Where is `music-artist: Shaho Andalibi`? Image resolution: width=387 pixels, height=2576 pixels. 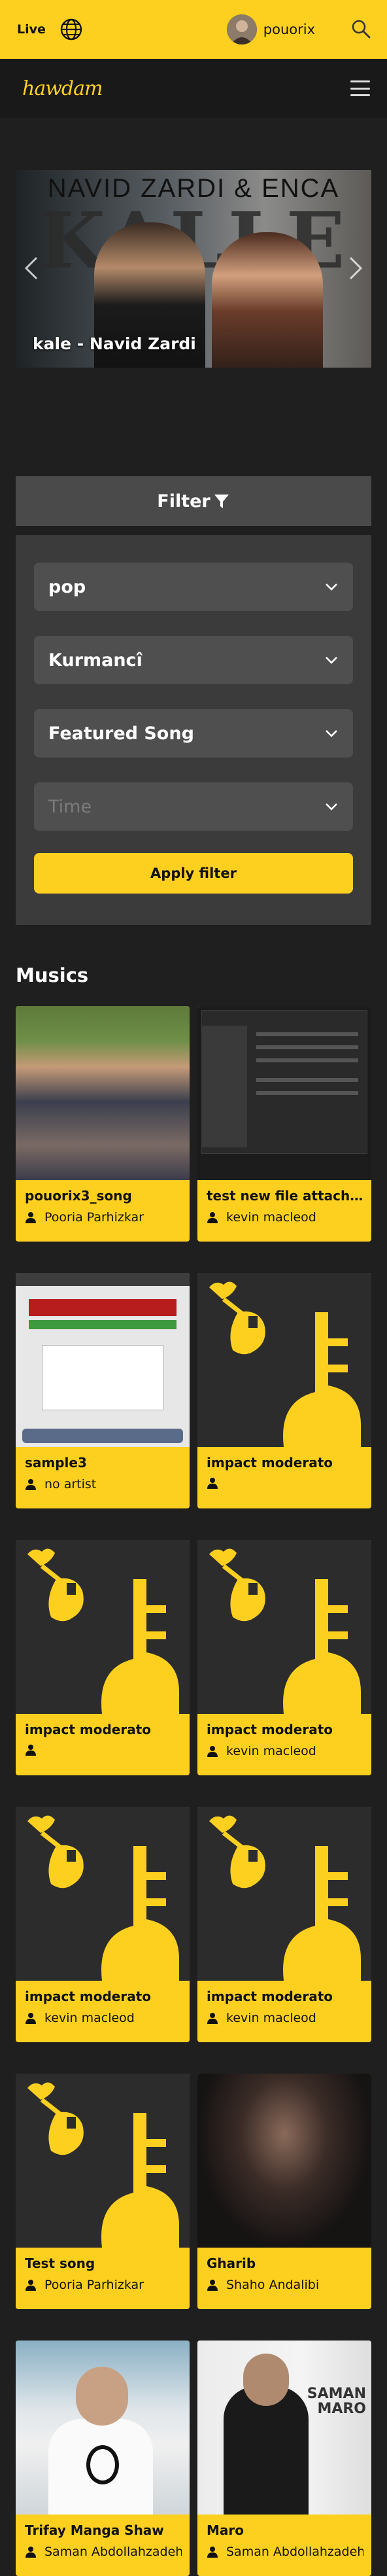 music-artist: Shaho Andalibi is located at coordinates (285, 2285).